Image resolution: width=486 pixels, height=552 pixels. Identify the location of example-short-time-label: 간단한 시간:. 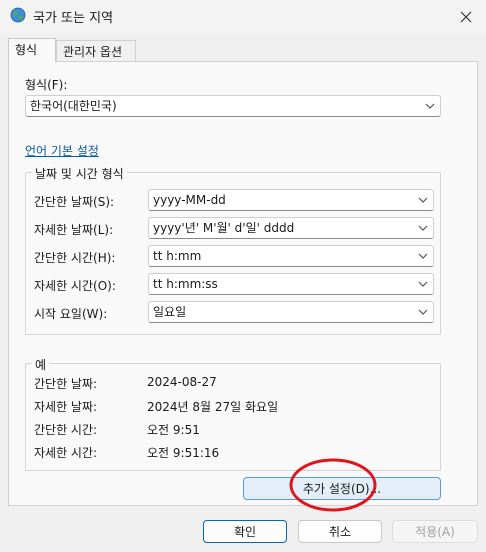
(66, 430).